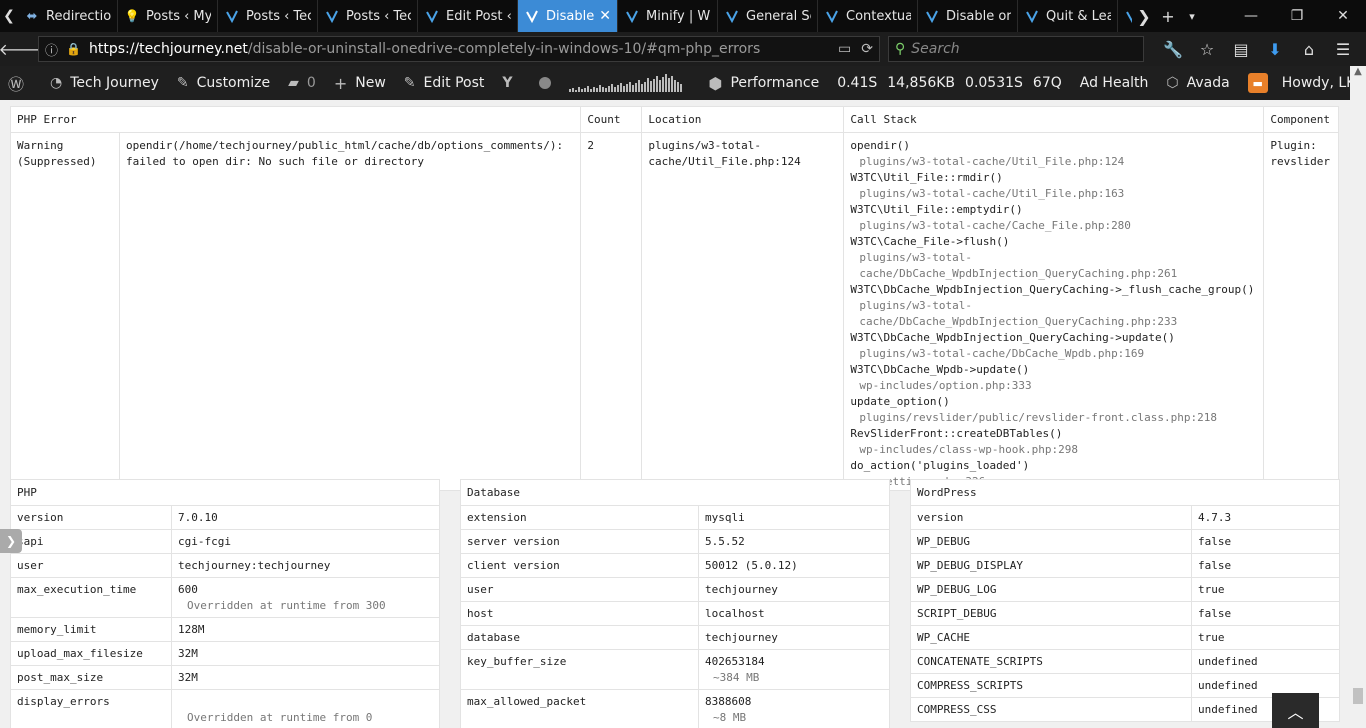 The height and width of the screenshot is (728, 1366). I want to click on yoast-seo-button: Y, so click(511, 83).